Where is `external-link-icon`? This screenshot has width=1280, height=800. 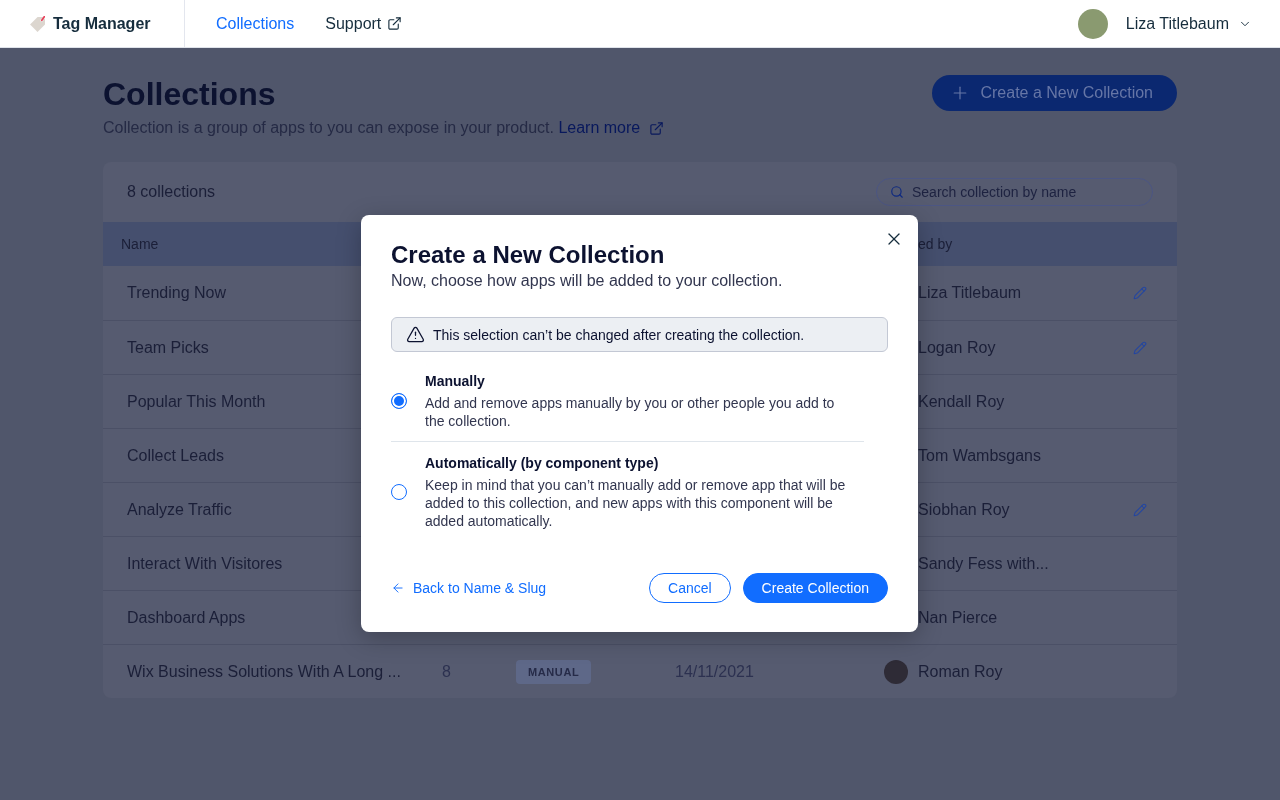 external-link-icon is located at coordinates (657, 128).